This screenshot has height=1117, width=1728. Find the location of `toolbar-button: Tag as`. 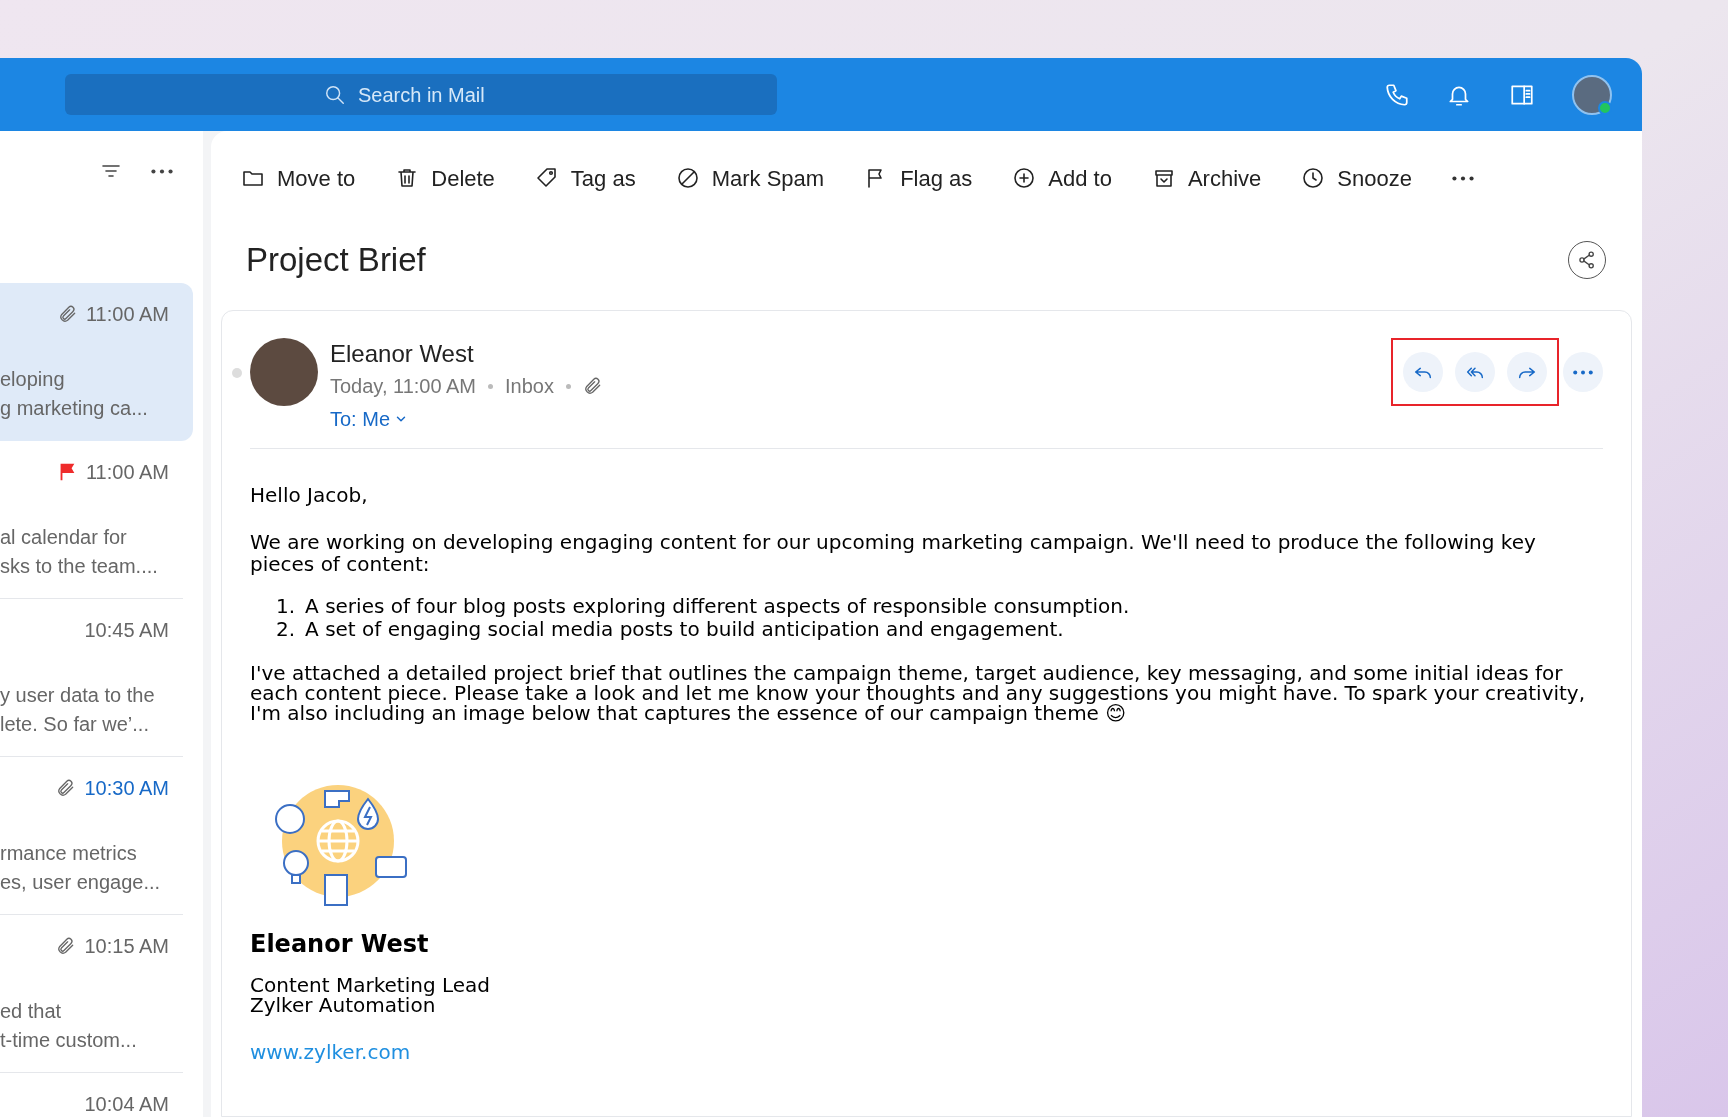

toolbar-button: Tag as is located at coordinates (585, 178).